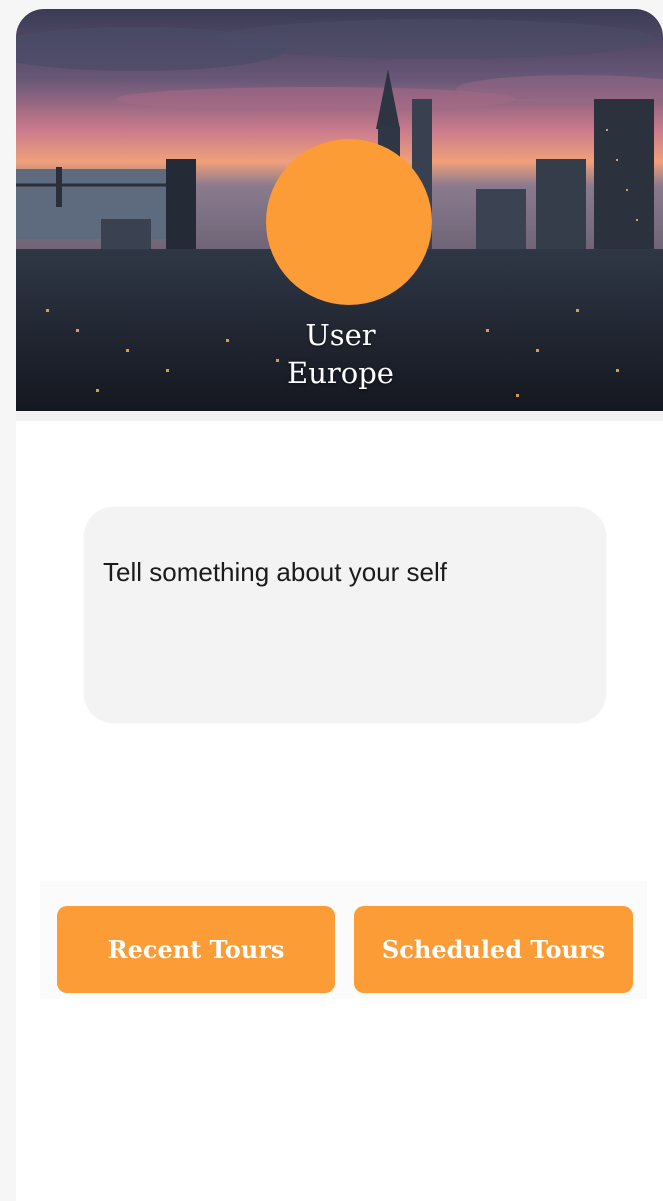 This screenshot has height=1201, width=663. What do you see at coordinates (349, 222) in the screenshot?
I see `profile-avatar` at bounding box center [349, 222].